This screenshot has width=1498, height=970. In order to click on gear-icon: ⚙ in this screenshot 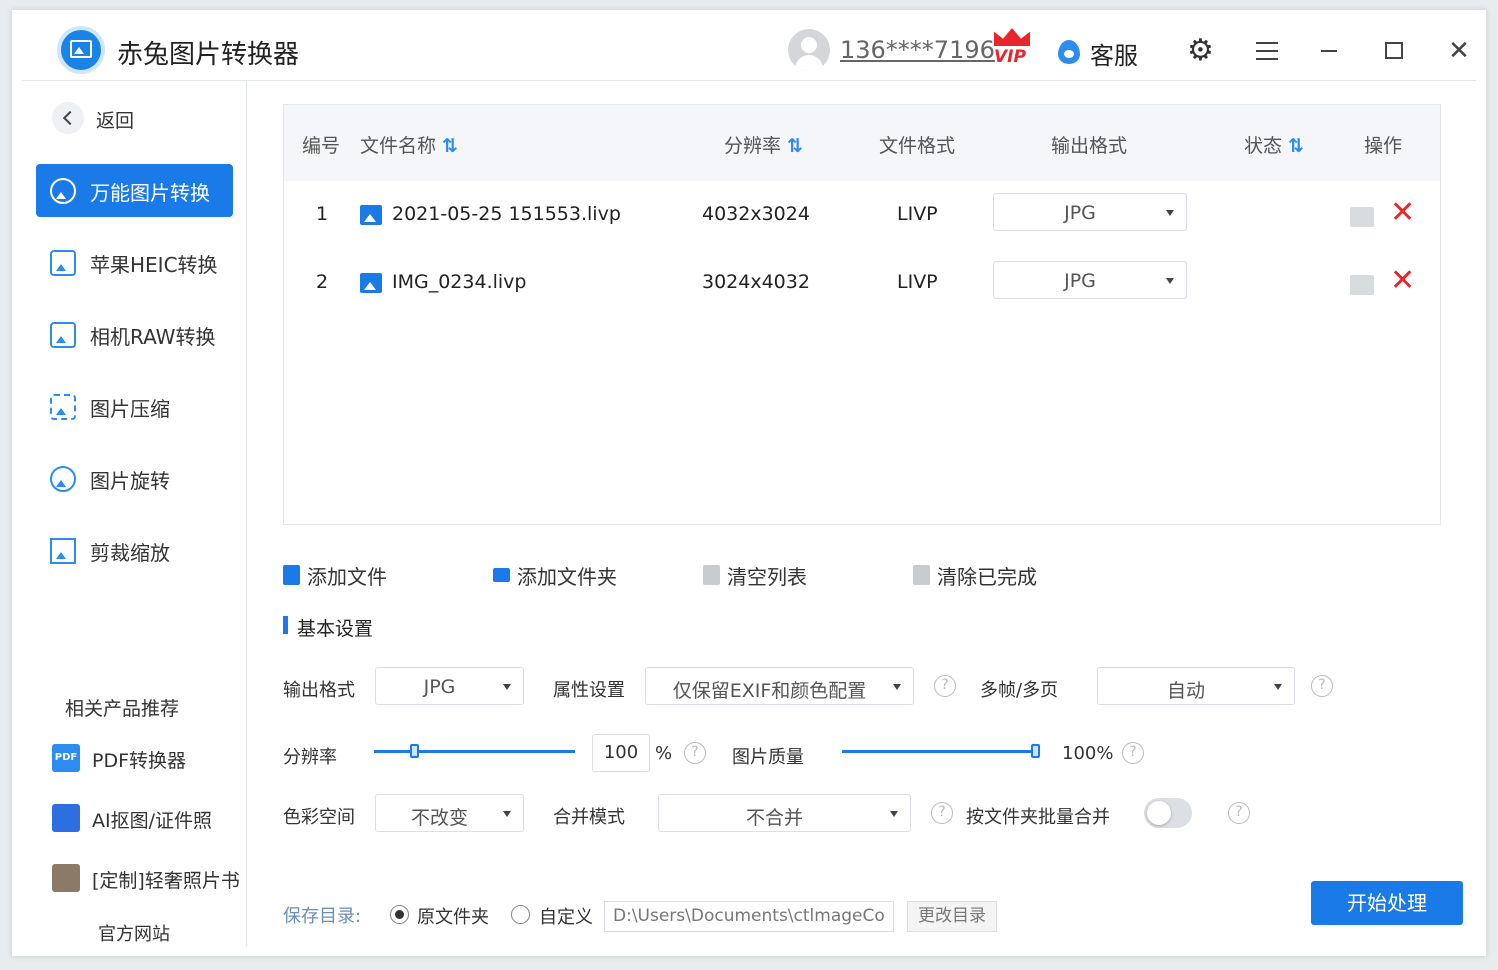, I will do `click(1202, 51)`.